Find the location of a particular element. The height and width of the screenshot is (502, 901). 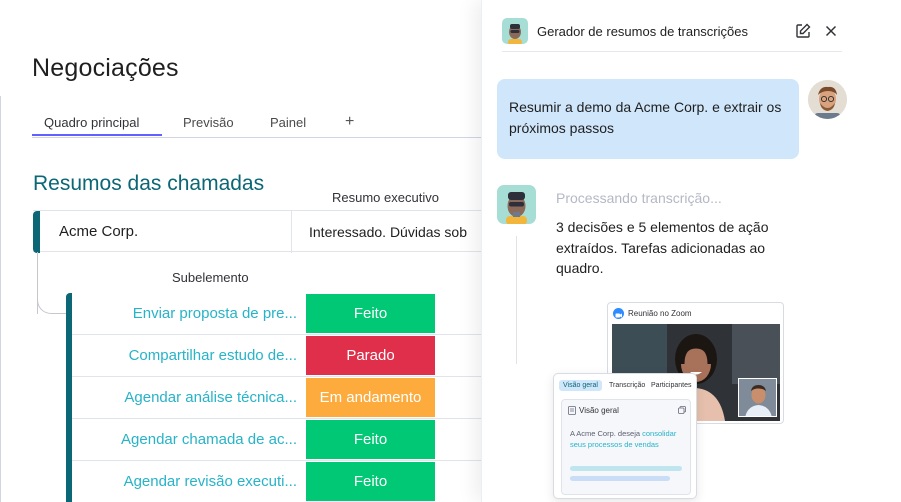

tab-painel: Painel is located at coordinates (288, 122).